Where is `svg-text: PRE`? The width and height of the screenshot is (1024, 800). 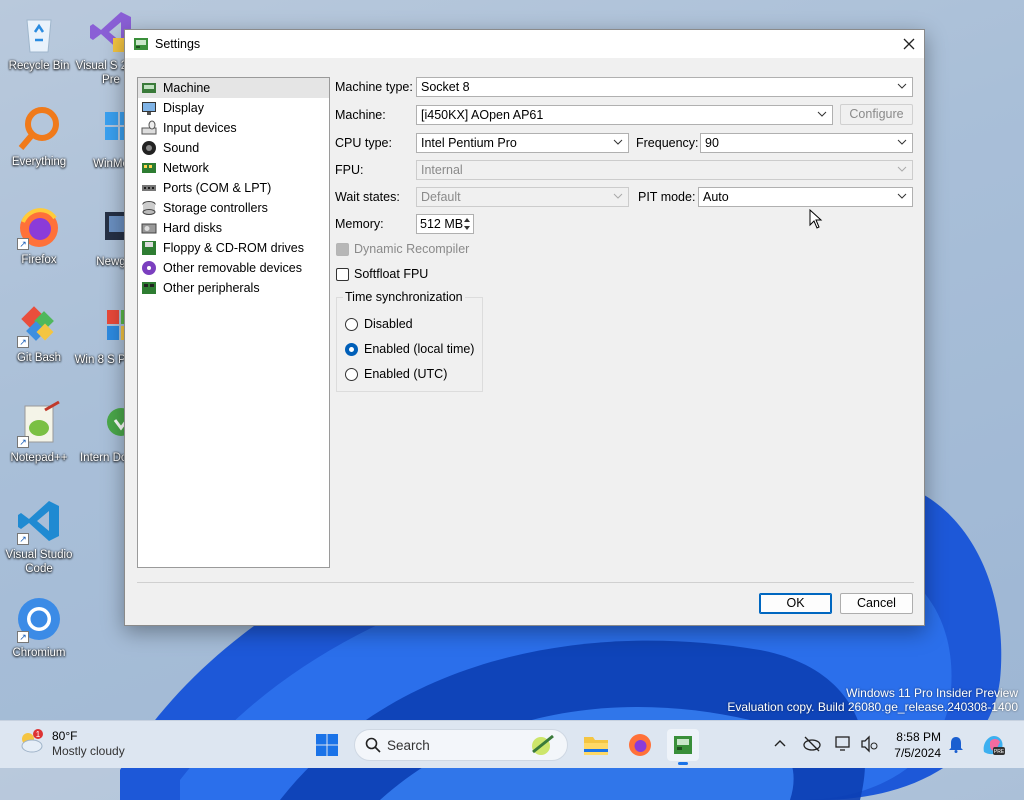
svg-text: PRE is located at coordinates (999, 752).